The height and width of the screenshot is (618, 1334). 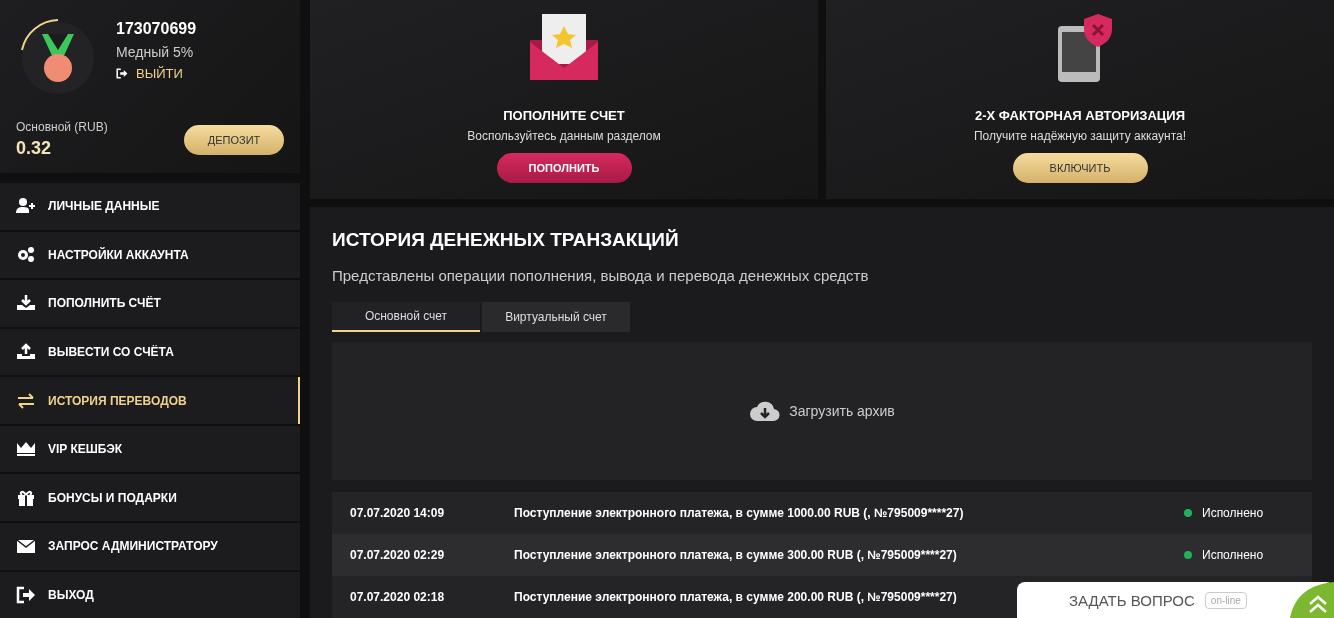 What do you see at coordinates (234, 139) in the screenshot?
I see `deposit-button: ДЕПОЗИТ` at bounding box center [234, 139].